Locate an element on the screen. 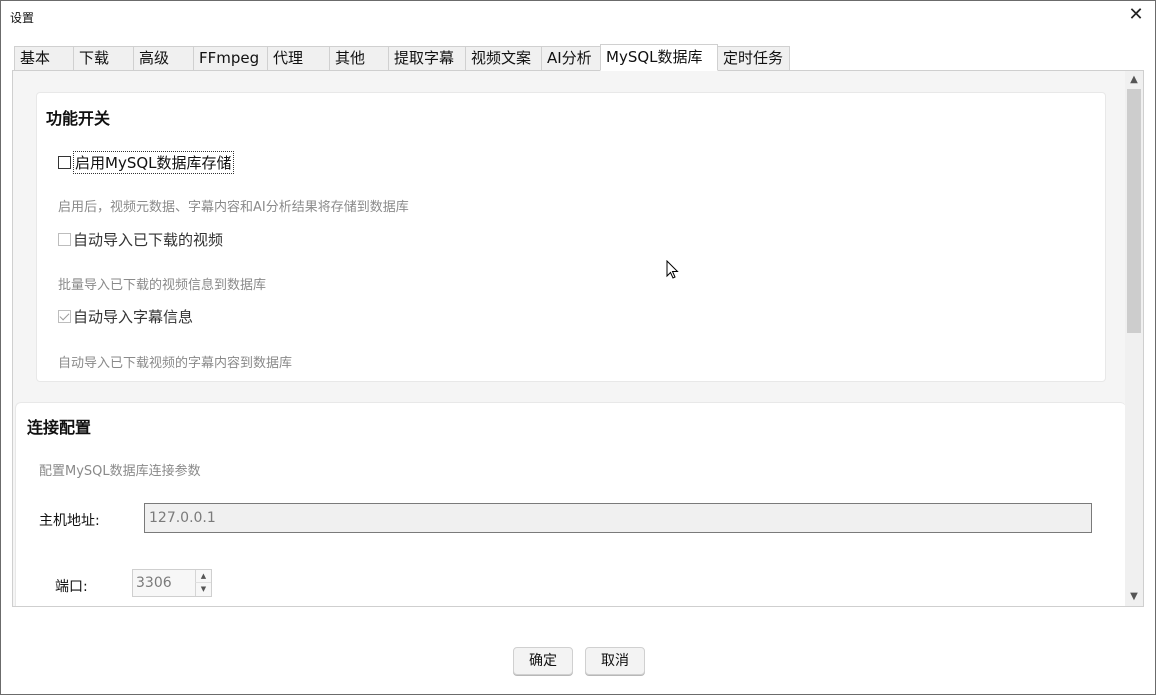 This screenshot has width=1156, height=695. spin-down-icon: ▼ is located at coordinates (203, 589).